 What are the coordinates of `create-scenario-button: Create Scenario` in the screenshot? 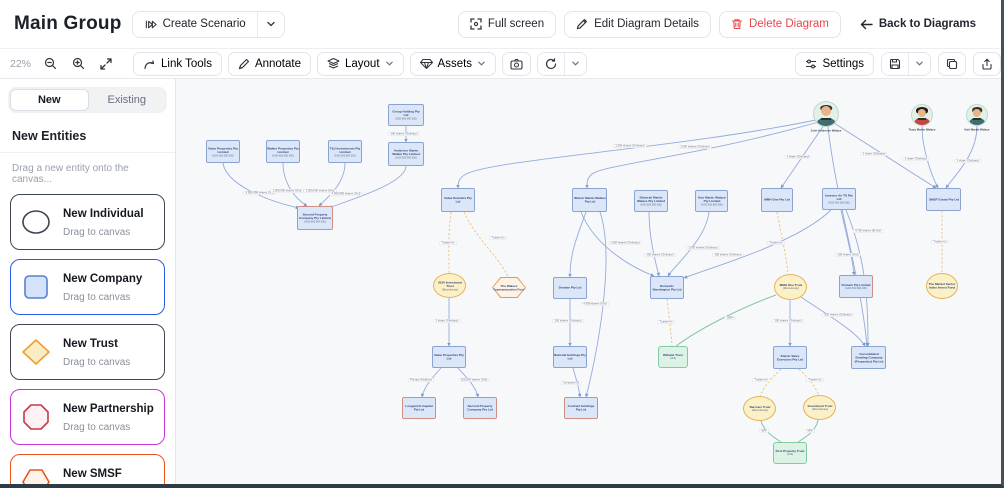 It's located at (194, 24).